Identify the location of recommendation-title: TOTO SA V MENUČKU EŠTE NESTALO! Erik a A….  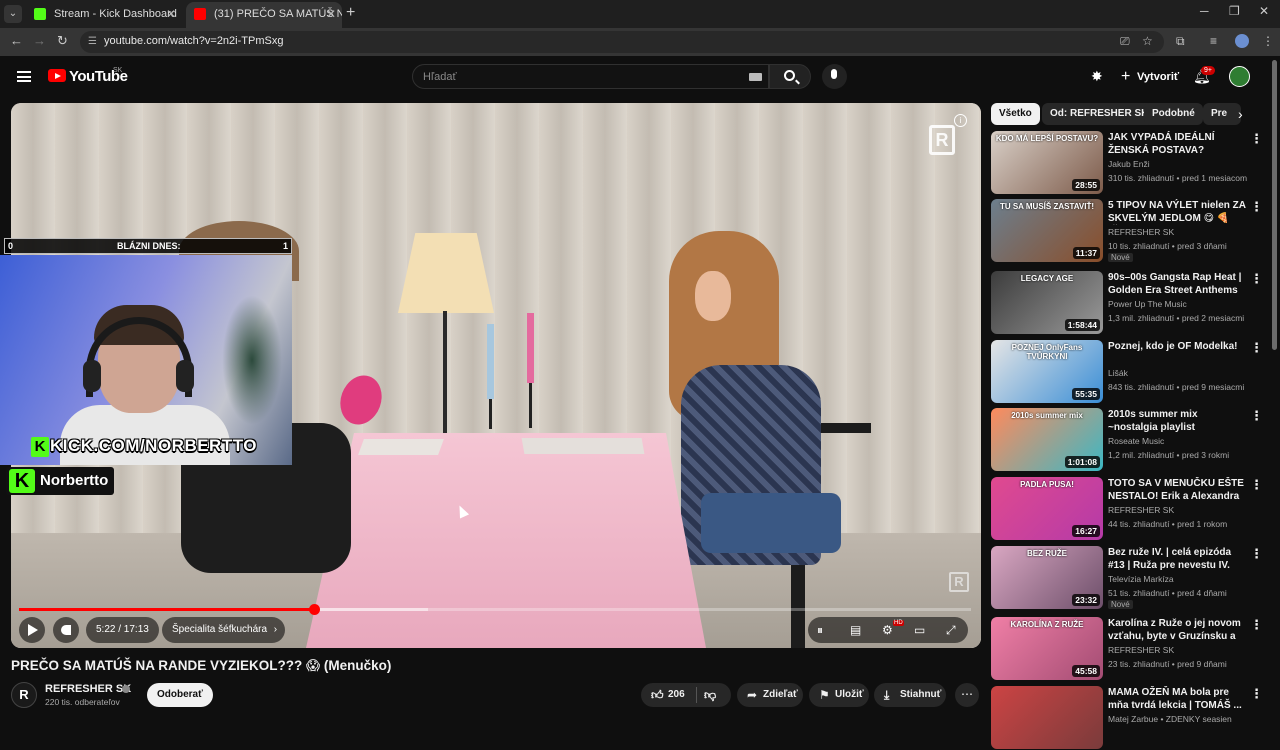
(1177, 490).